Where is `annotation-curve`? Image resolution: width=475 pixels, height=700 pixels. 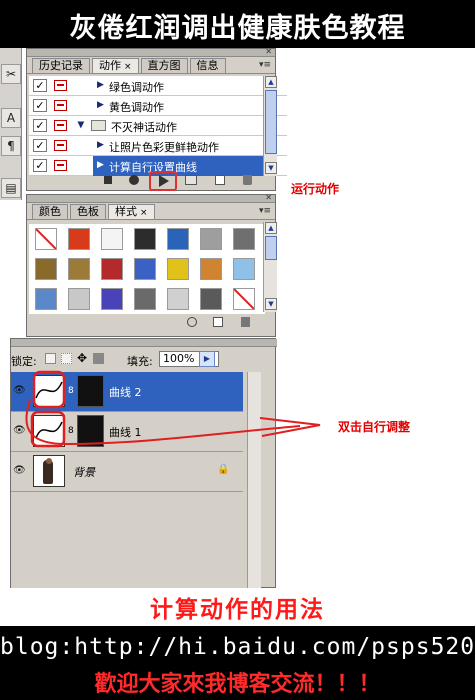 annotation-curve is located at coordinates (163, 422).